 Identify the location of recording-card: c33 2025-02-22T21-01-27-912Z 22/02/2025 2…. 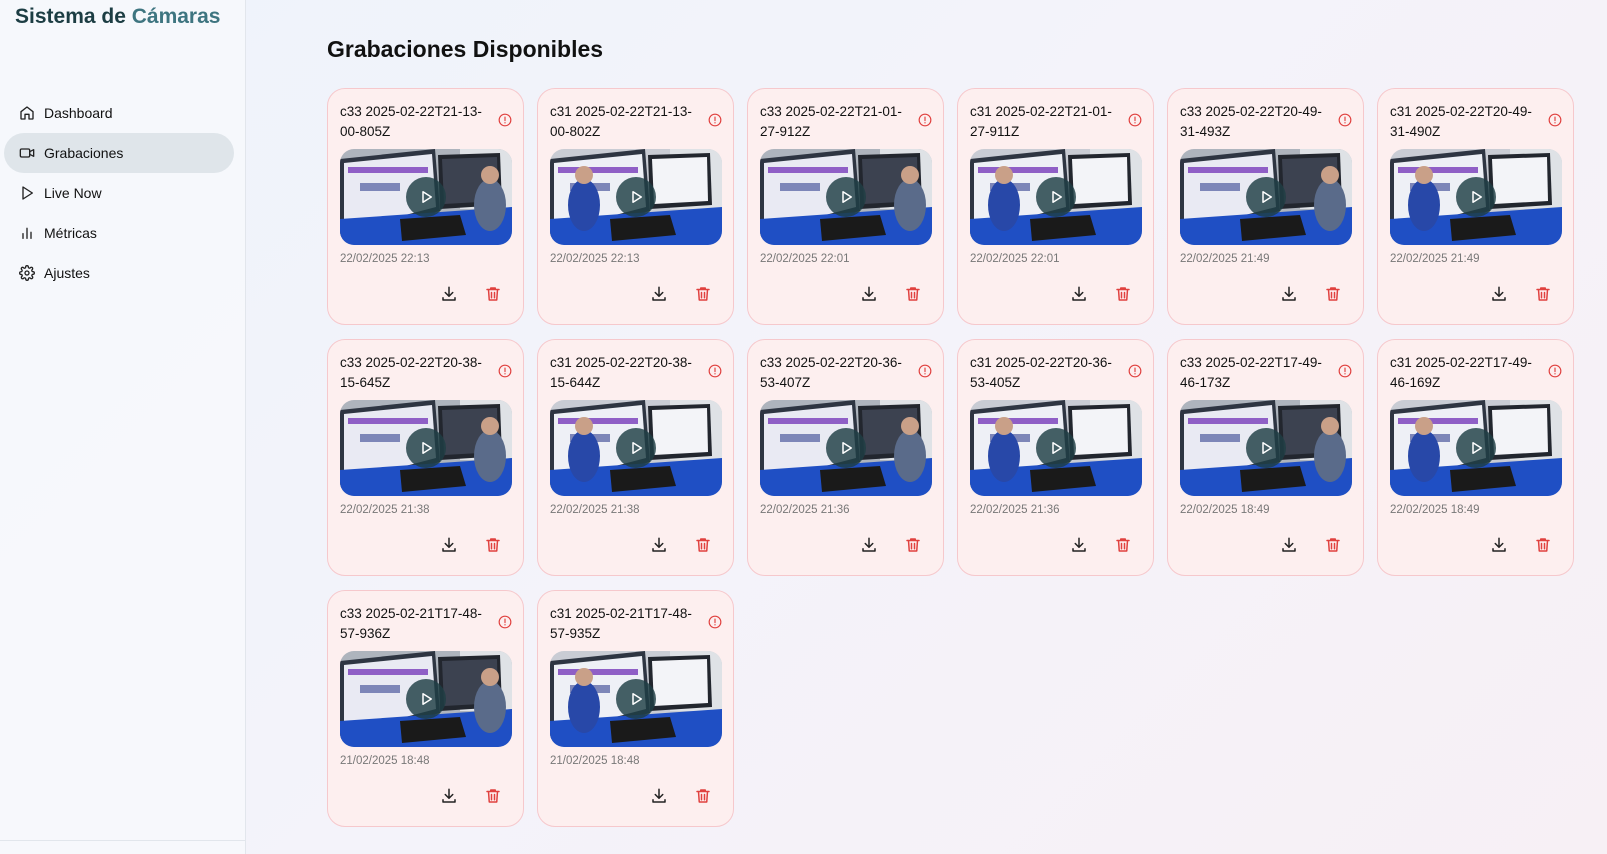
(845, 206).